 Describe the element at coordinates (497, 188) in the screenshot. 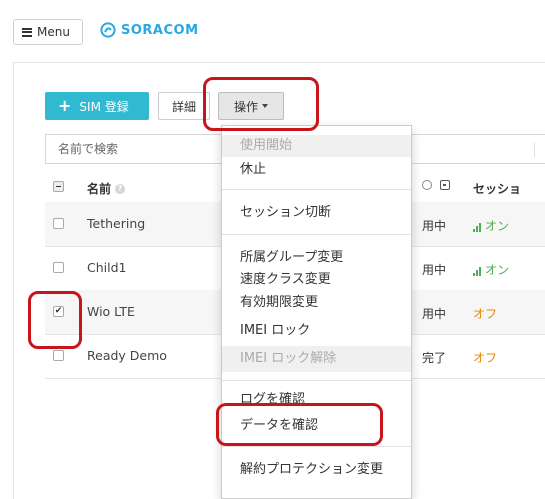

I see `session-column-header: セッショ` at that location.